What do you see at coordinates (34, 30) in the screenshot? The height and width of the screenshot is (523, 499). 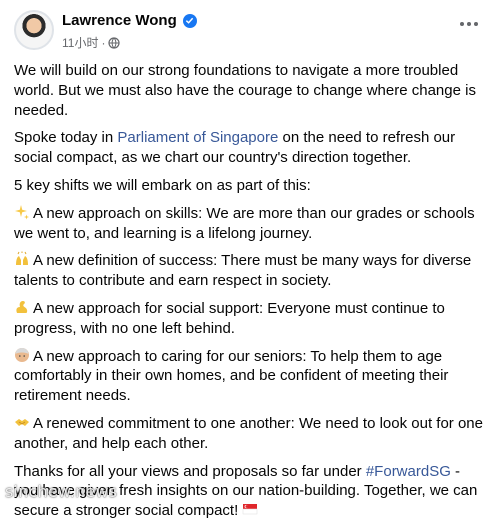 I see `avatar` at bounding box center [34, 30].